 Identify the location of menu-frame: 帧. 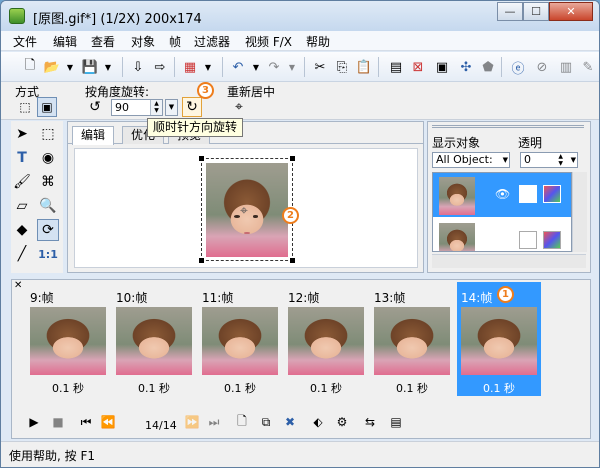
(175, 41).